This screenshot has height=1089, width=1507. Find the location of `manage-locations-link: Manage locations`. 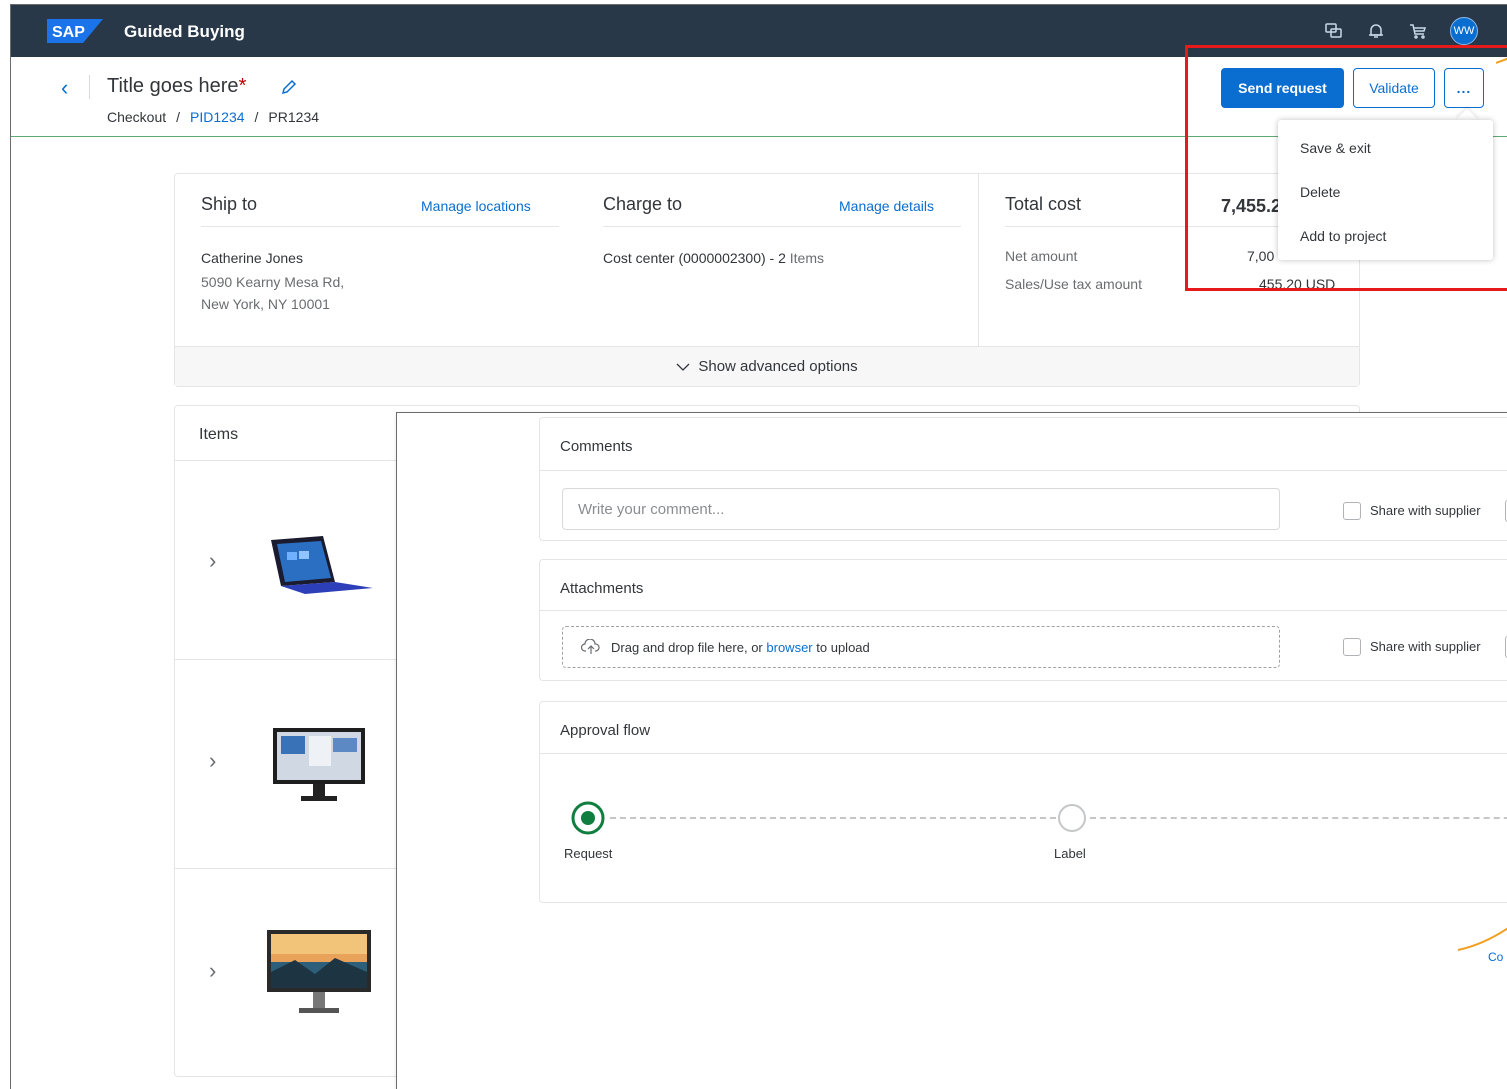

manage-locations-link: Manage locations is located at coordinates (476, 206).